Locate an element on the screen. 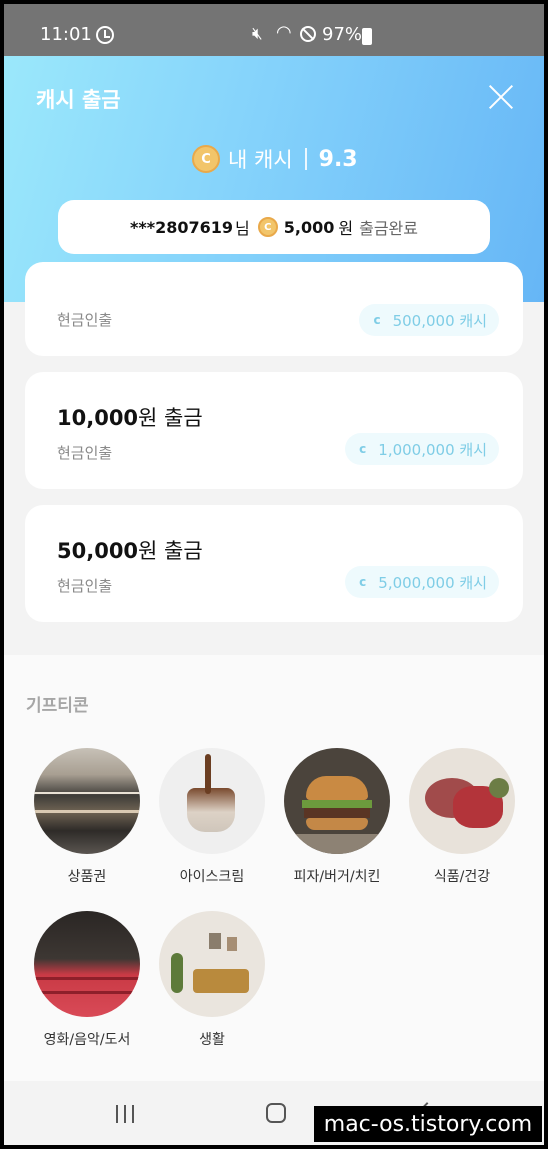  storefront-photo-icon is located at coordinates (87, 801).